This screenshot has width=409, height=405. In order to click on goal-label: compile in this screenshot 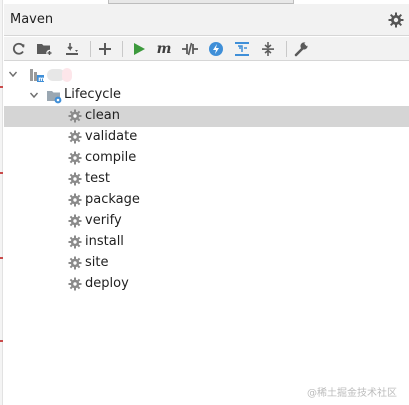, I will do `click(111, 157)`.